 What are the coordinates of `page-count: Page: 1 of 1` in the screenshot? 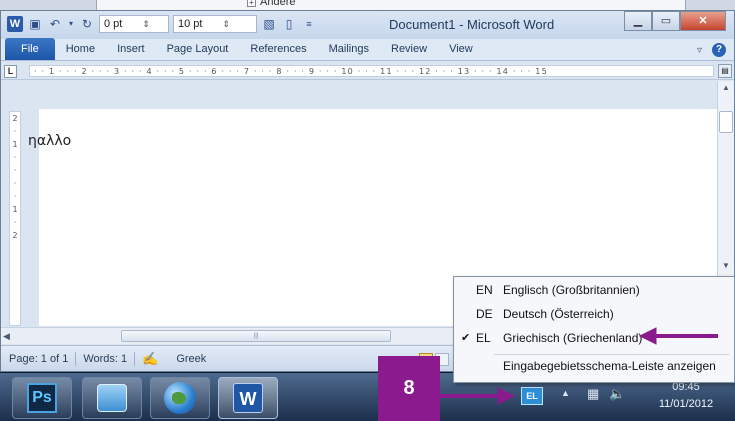 It's located at (38, 359).